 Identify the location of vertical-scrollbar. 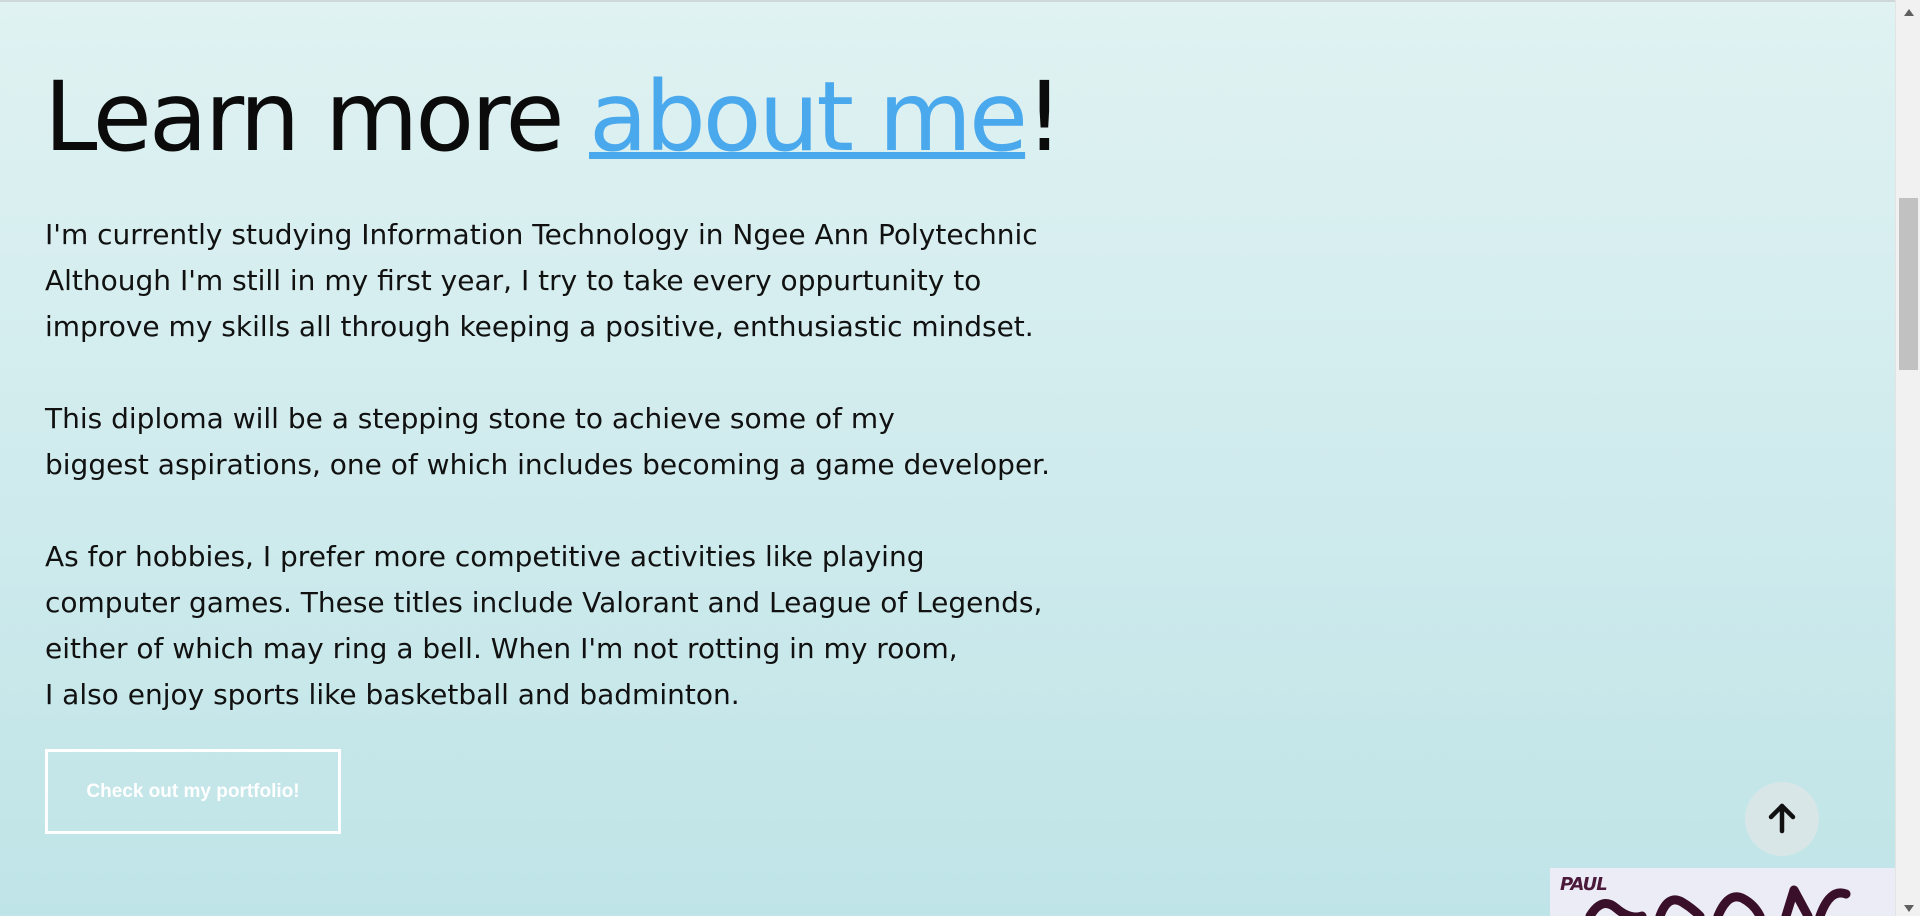
(1907, 458).